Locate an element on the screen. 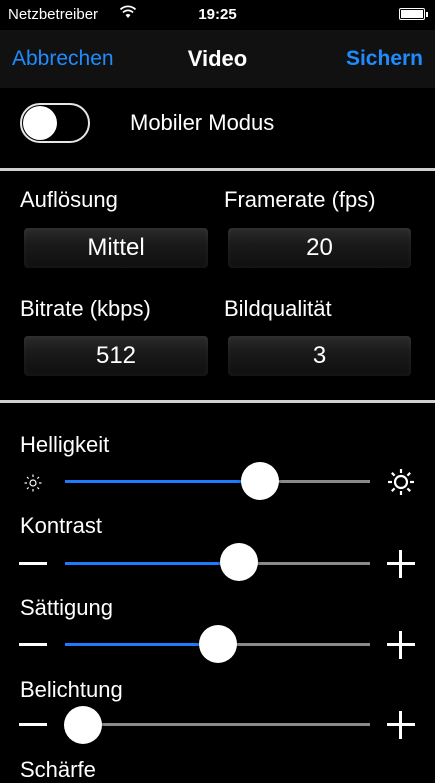 This screenshot has height=783, width=435. saturation-slider-thumb is located at coordinates (217, 644).